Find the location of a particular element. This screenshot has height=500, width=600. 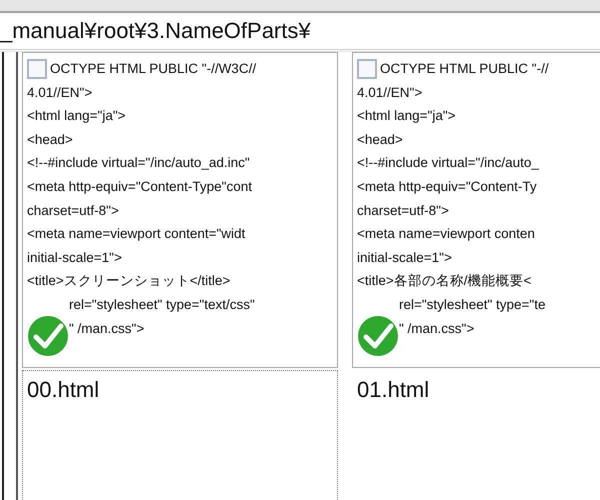

preview-line: OCTYPE HTML PUBLIC "-// is located at coordinates (478, 69).